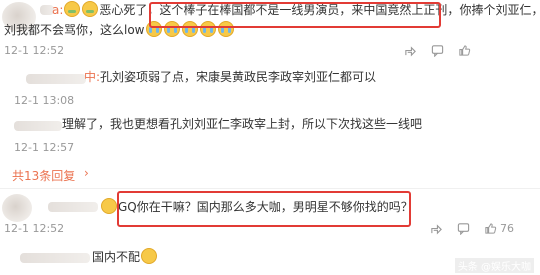 The image size is (540, 275). I want to click on reply-text: 理解了，我也更想看孔刘刘亚仁李政宰上封，所以下次找这些一线吧, so click(242, 124).